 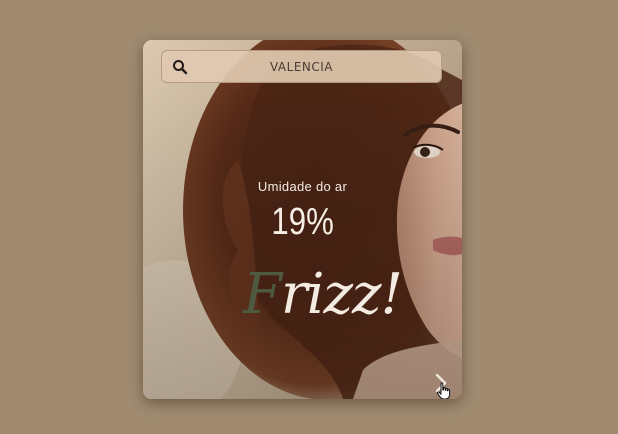 I want to click on city-search-input, so click(x=314, y=66).